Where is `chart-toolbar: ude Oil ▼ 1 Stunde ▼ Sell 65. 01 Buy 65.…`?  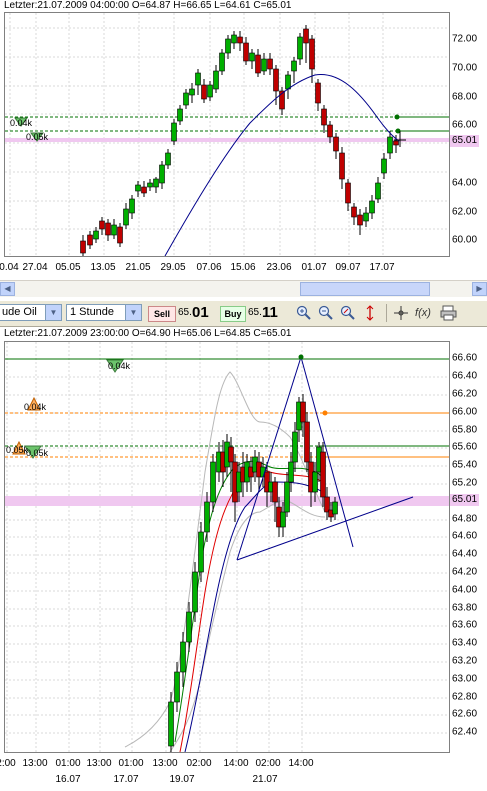
chart-toolbar: ude Oil ▼ 1 Stunde ▼ Sell 65. 01 Buy 65.… is located at coordinates (243, 313).